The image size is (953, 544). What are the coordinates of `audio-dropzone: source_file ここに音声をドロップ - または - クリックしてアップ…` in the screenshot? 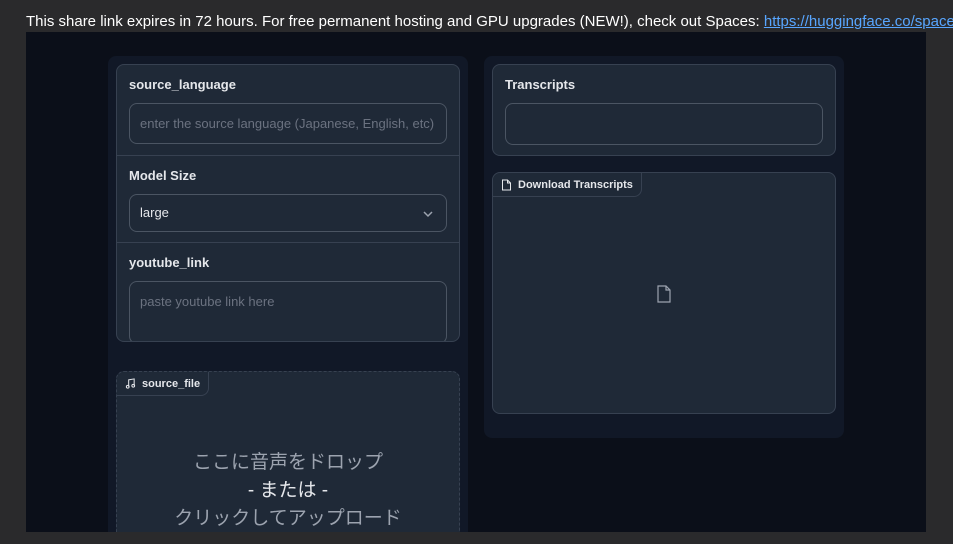 It's located at (288, 451).